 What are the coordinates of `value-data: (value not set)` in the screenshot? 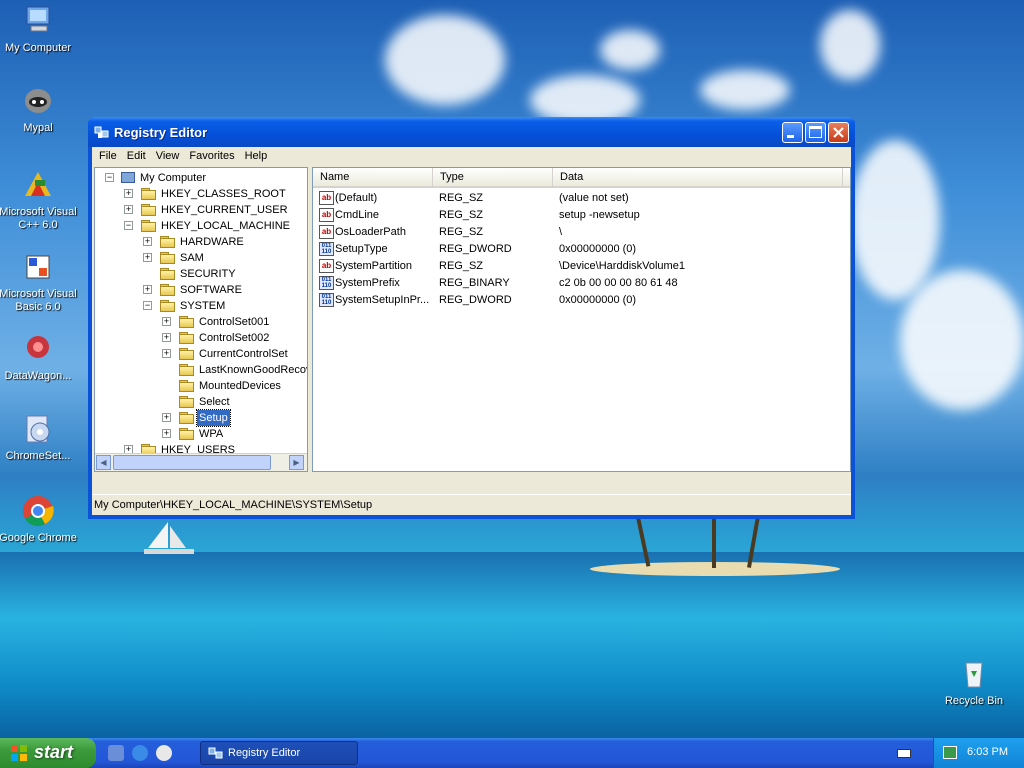 It's located at (594, 198).